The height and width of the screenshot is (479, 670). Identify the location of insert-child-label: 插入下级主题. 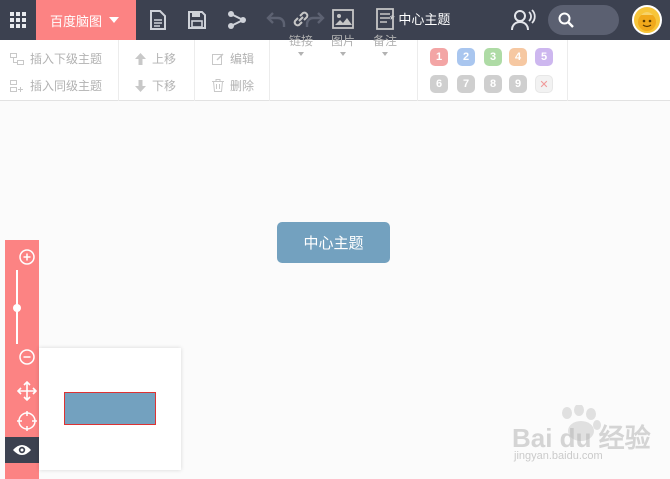
(66, 59).